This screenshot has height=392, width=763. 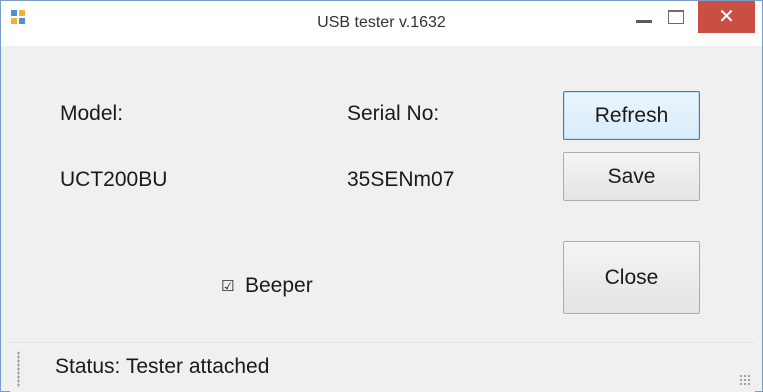 What do you see at coordinates (279, 286) in the screenshot?
I see `beeper-label: Beeper` at bounding box center [279, 286].